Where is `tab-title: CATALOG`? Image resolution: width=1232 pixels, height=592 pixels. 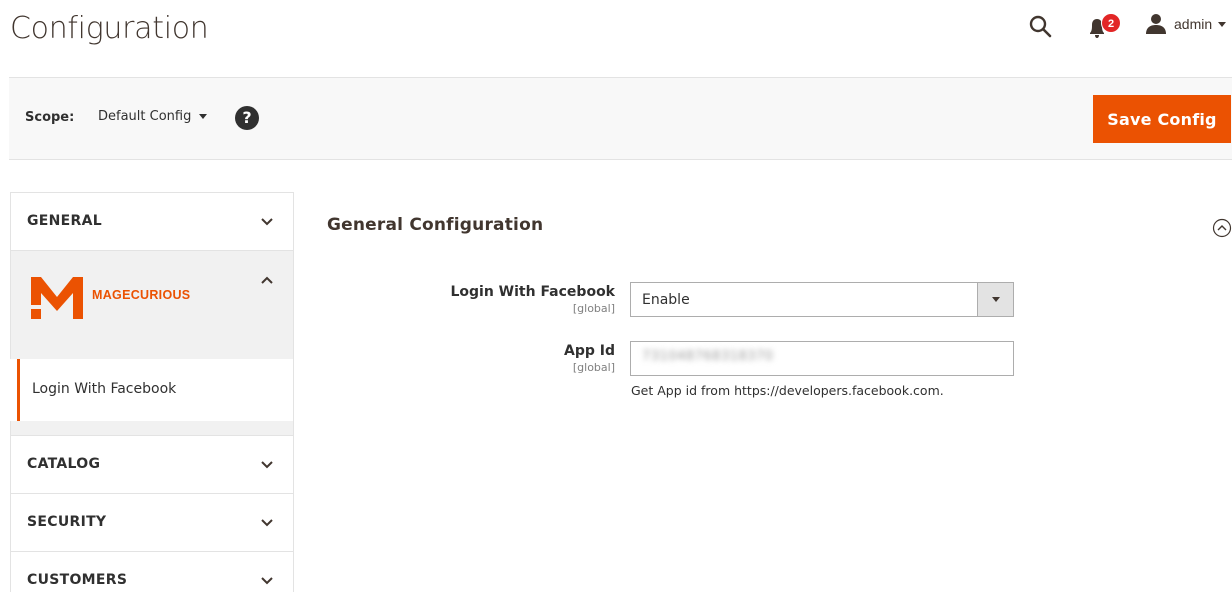
tab-title: CATALOG is located at coordinates (64, 464).